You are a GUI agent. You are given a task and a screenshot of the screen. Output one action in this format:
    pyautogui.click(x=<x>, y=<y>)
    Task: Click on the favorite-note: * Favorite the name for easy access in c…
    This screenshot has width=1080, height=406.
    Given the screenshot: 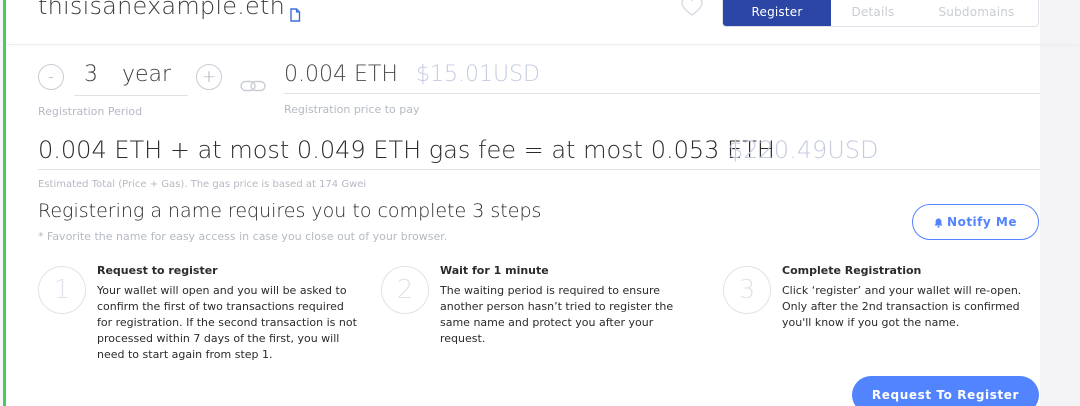 What is the action you would take?
    pyautogui.click(x=243, y=236)
    